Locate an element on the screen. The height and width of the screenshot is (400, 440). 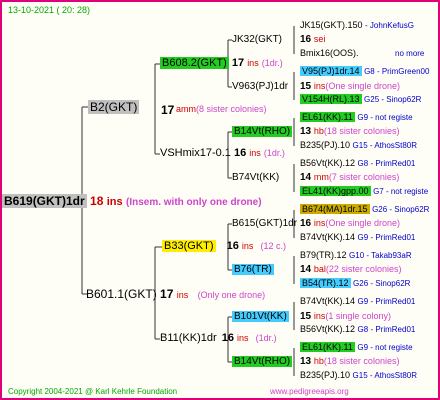
queen-g3-a: JK32(GKT) is located at coordinates (257, 40).